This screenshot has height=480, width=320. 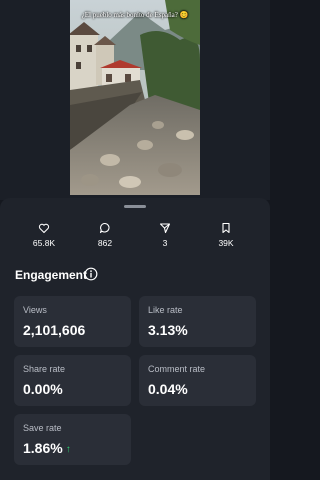 I want to click on comment-rate-label: Comment rate, so click(x=177, y=369).